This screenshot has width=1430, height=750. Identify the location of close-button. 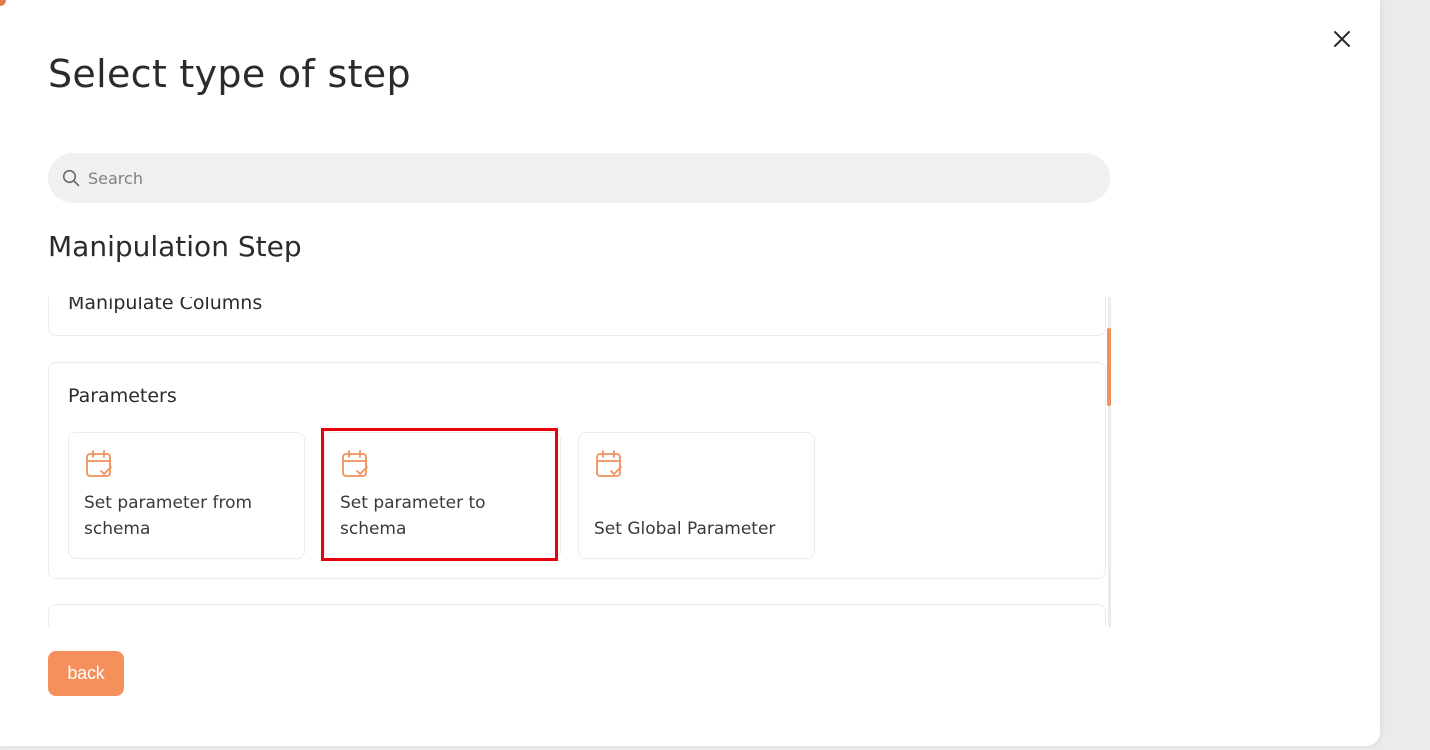
(1342, 39).